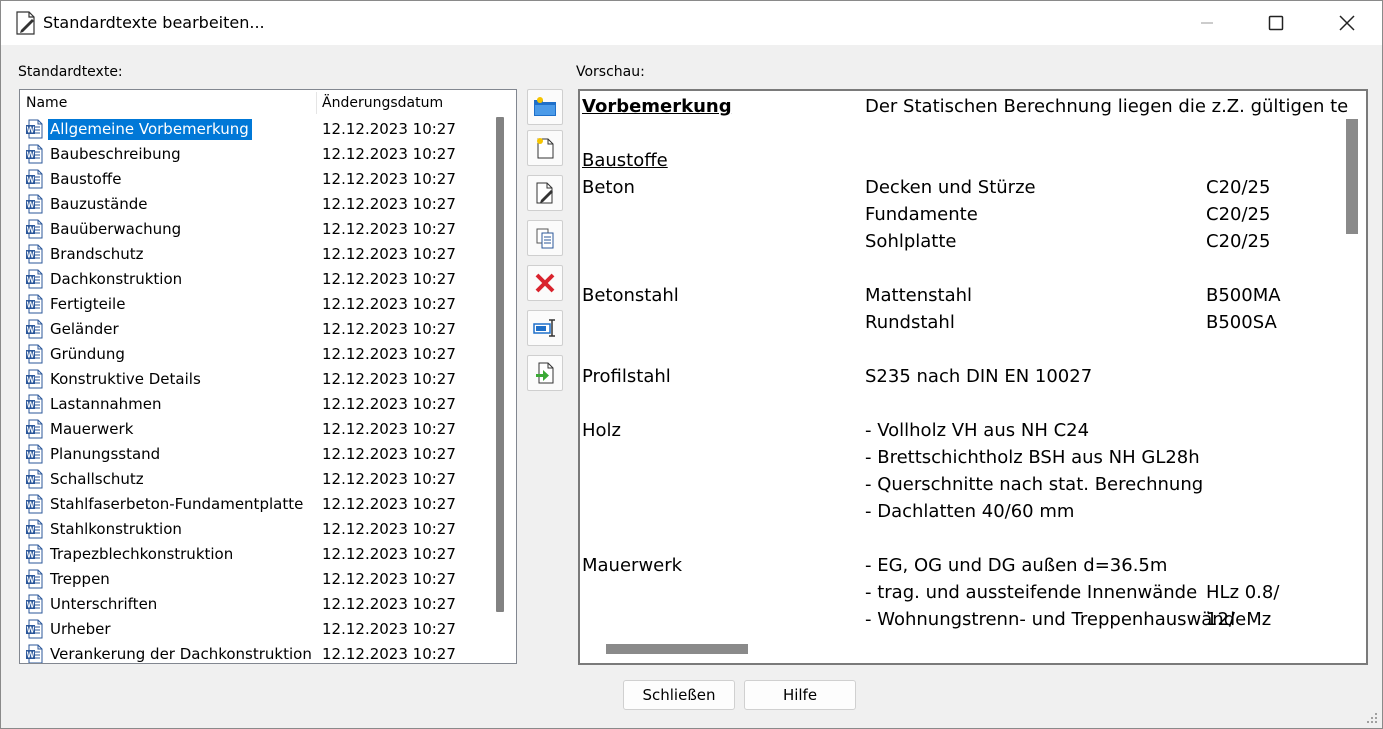  What do you see at coordinates (255, 379) in the screenshot?
I see `list-item: W Konstruktive Details 12.12.2023 10:27` at bounding box center [255, 379].